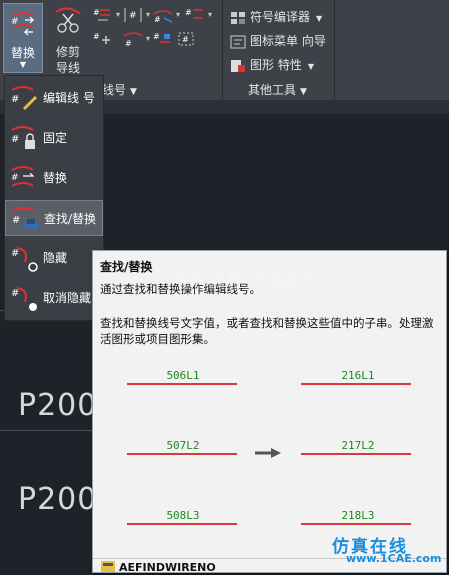 This screenshot has width=449, height=575. I want to click on menu-item-fix: # 固定, so click(54, 138).